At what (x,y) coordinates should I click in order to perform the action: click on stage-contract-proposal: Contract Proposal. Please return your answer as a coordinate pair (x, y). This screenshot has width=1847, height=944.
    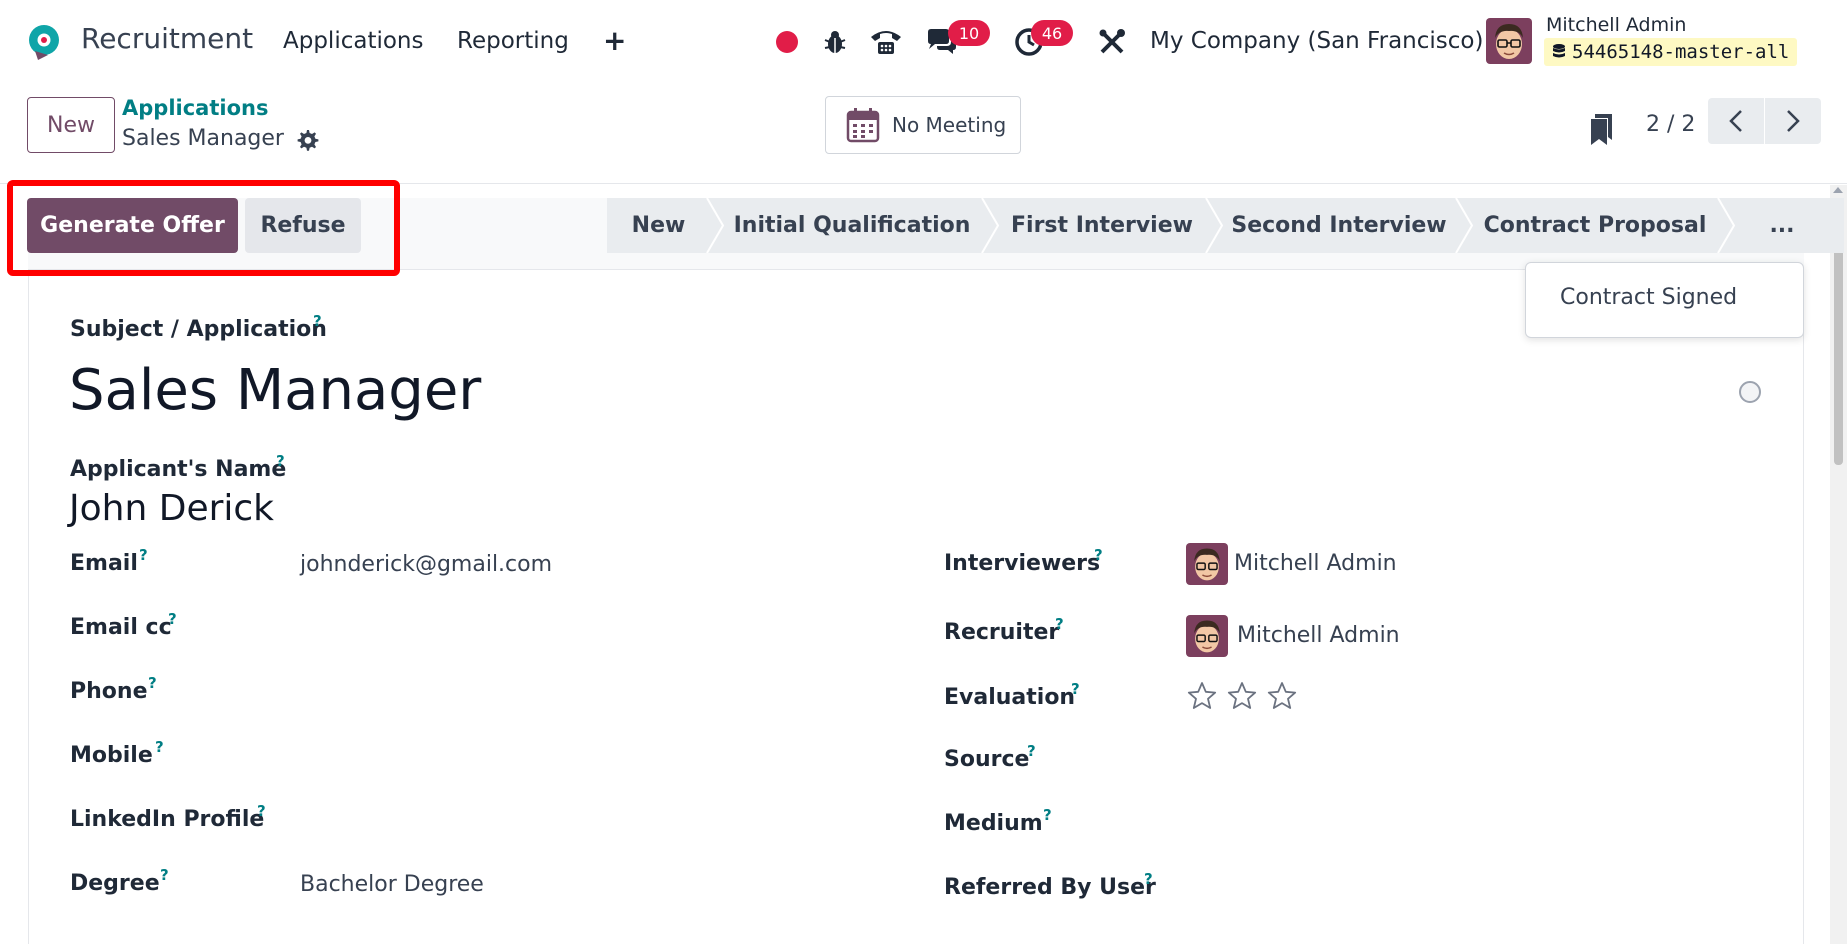
    Looking at the image, I should click on (1595, 225).